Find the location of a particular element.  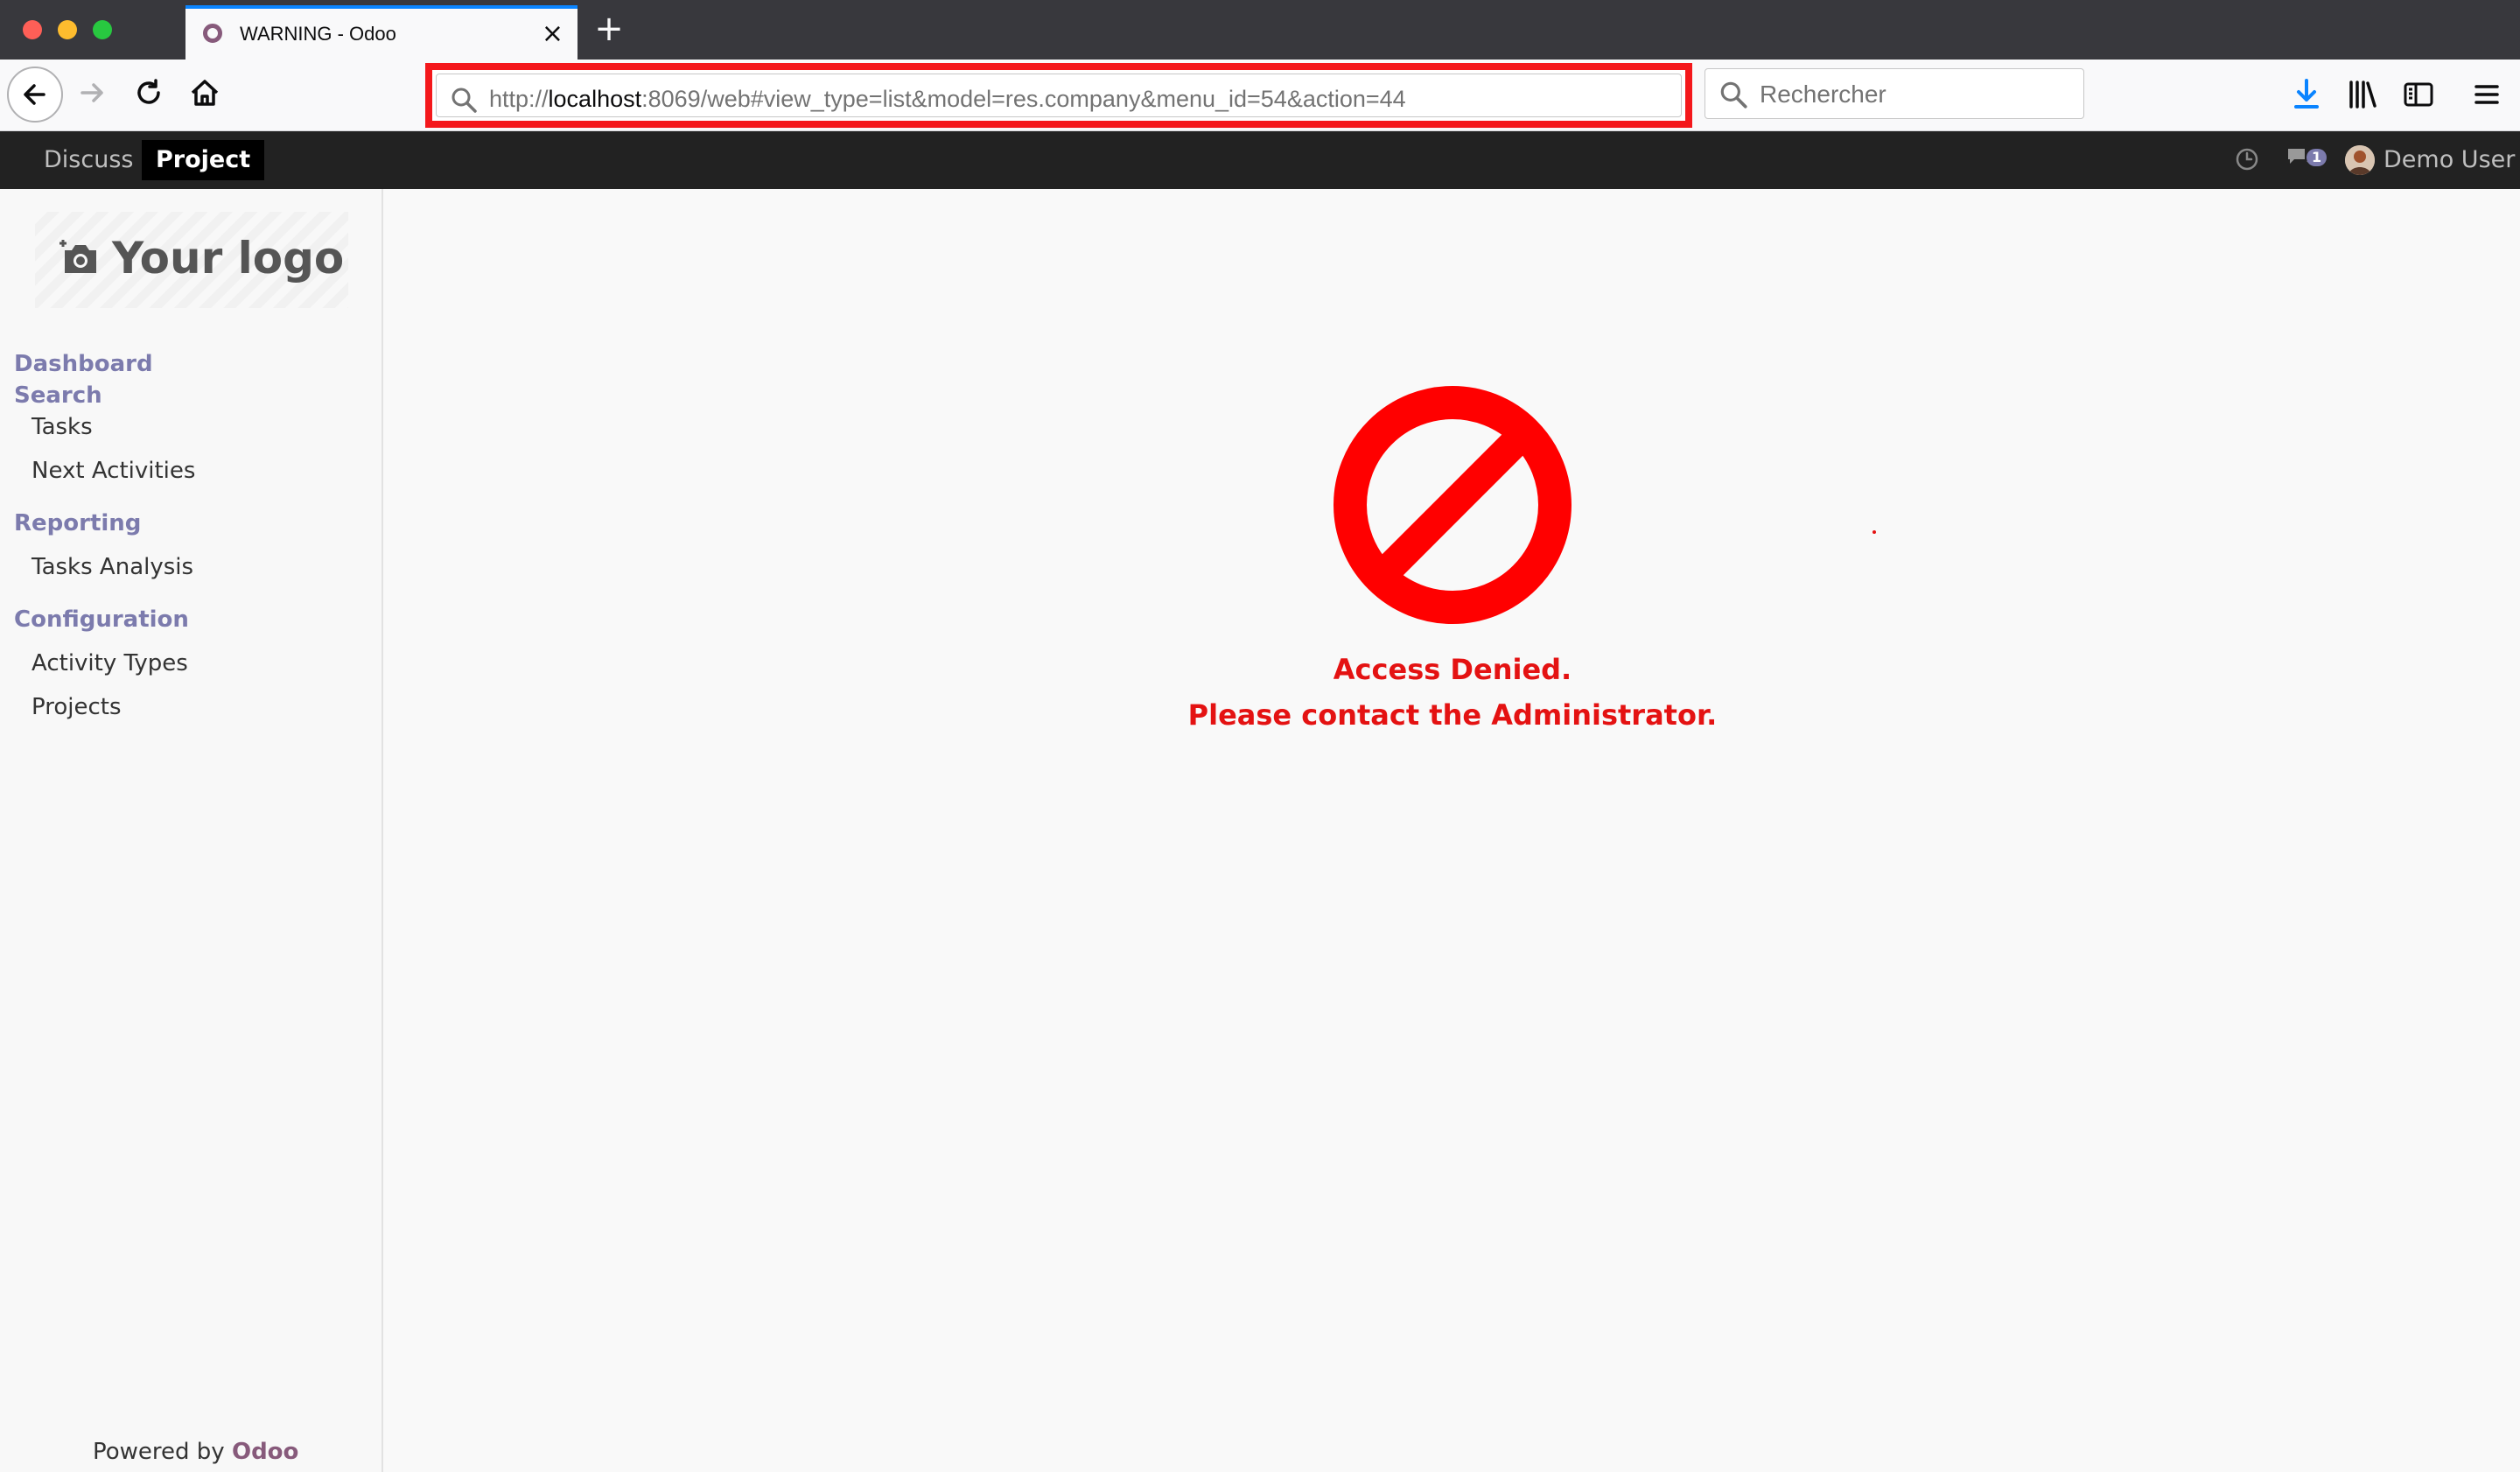

odoo-main-navbar: Discuss Project 1 Demo User is located at coordinates (1260, 160).